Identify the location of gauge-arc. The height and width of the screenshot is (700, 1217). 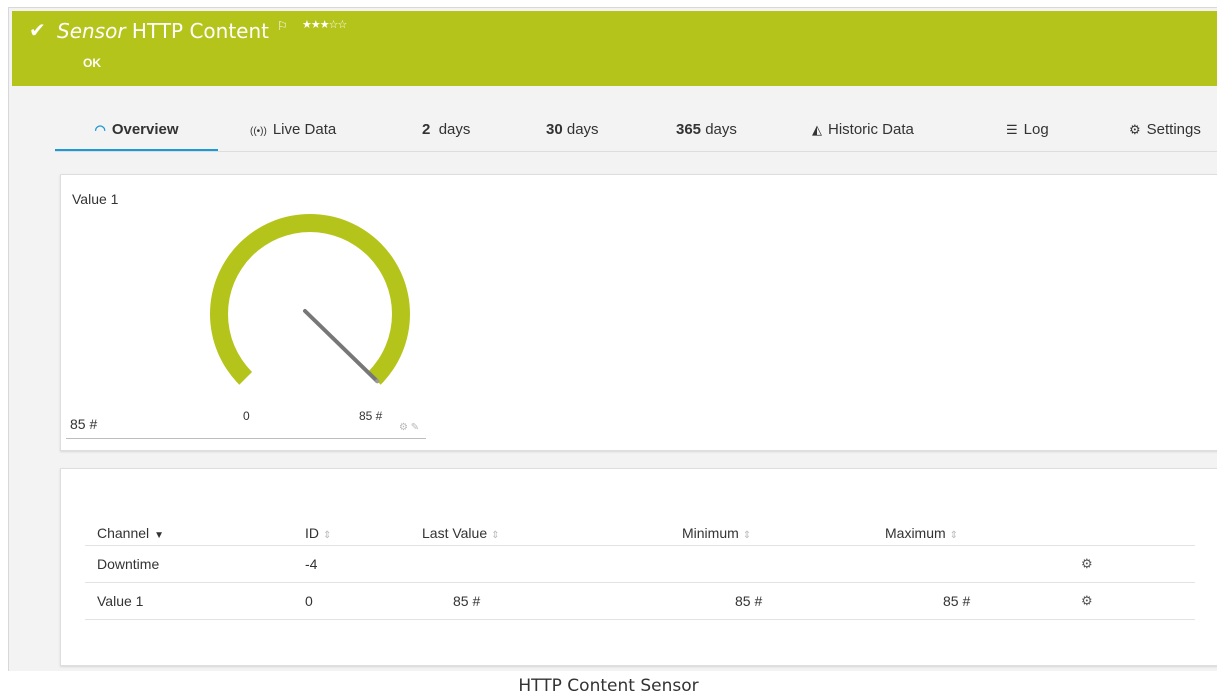
(309, 299).